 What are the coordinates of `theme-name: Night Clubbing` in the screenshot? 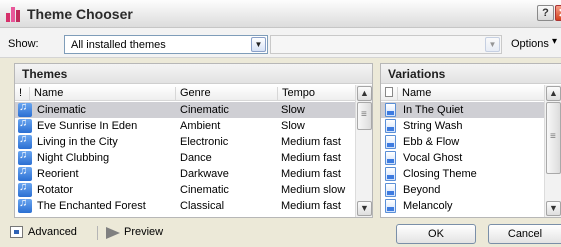 It's located at (73, 158).